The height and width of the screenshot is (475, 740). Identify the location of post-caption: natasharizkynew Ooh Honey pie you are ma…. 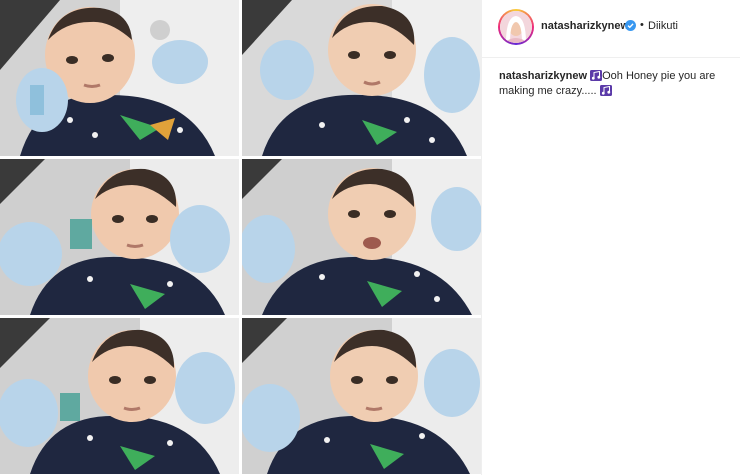
(614, 84).